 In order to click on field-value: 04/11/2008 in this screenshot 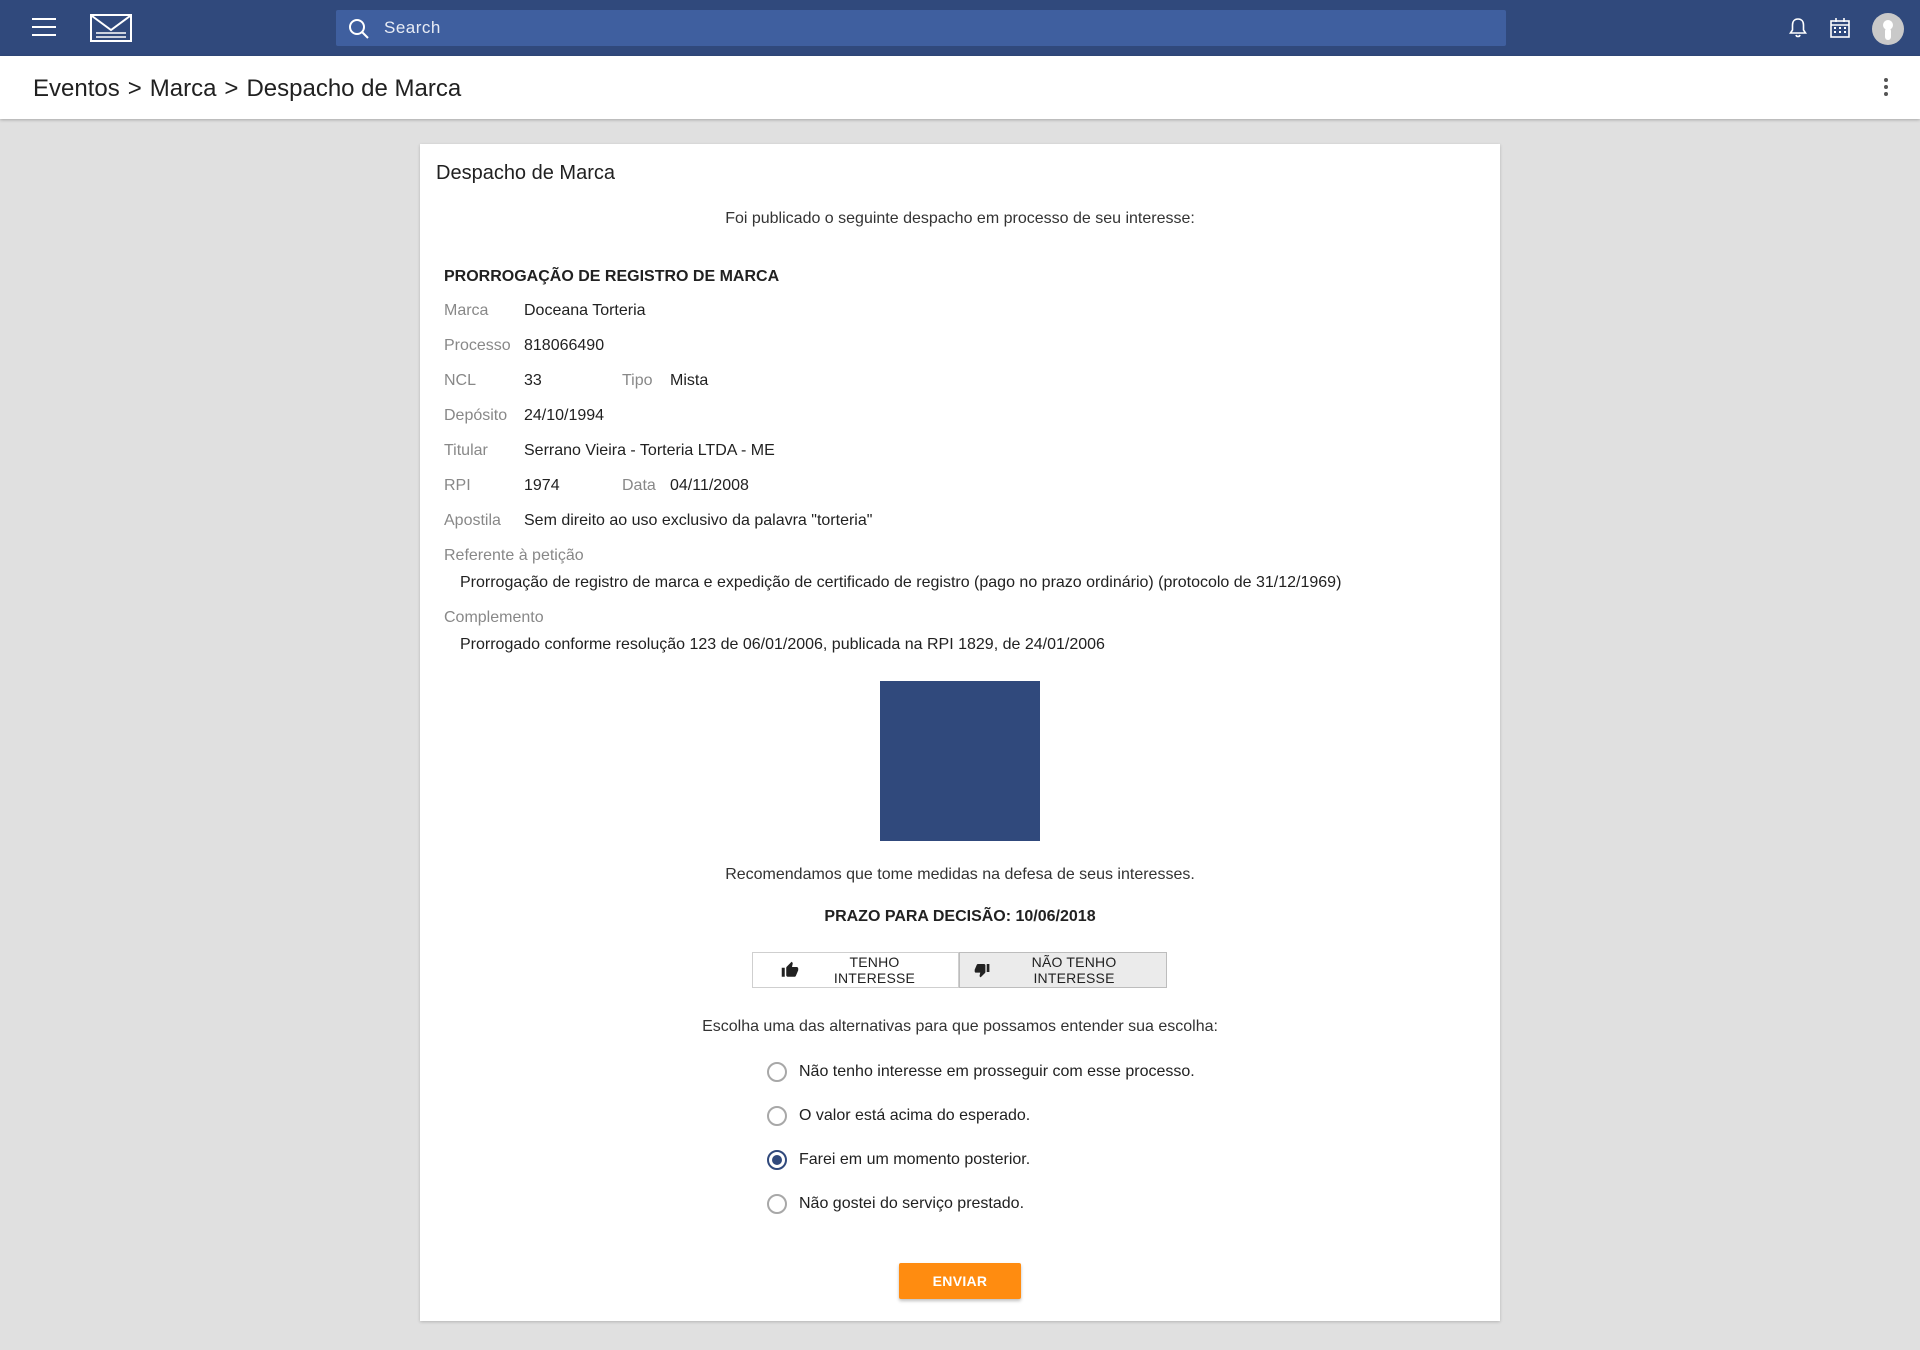, I will do `click(709, 485)`.